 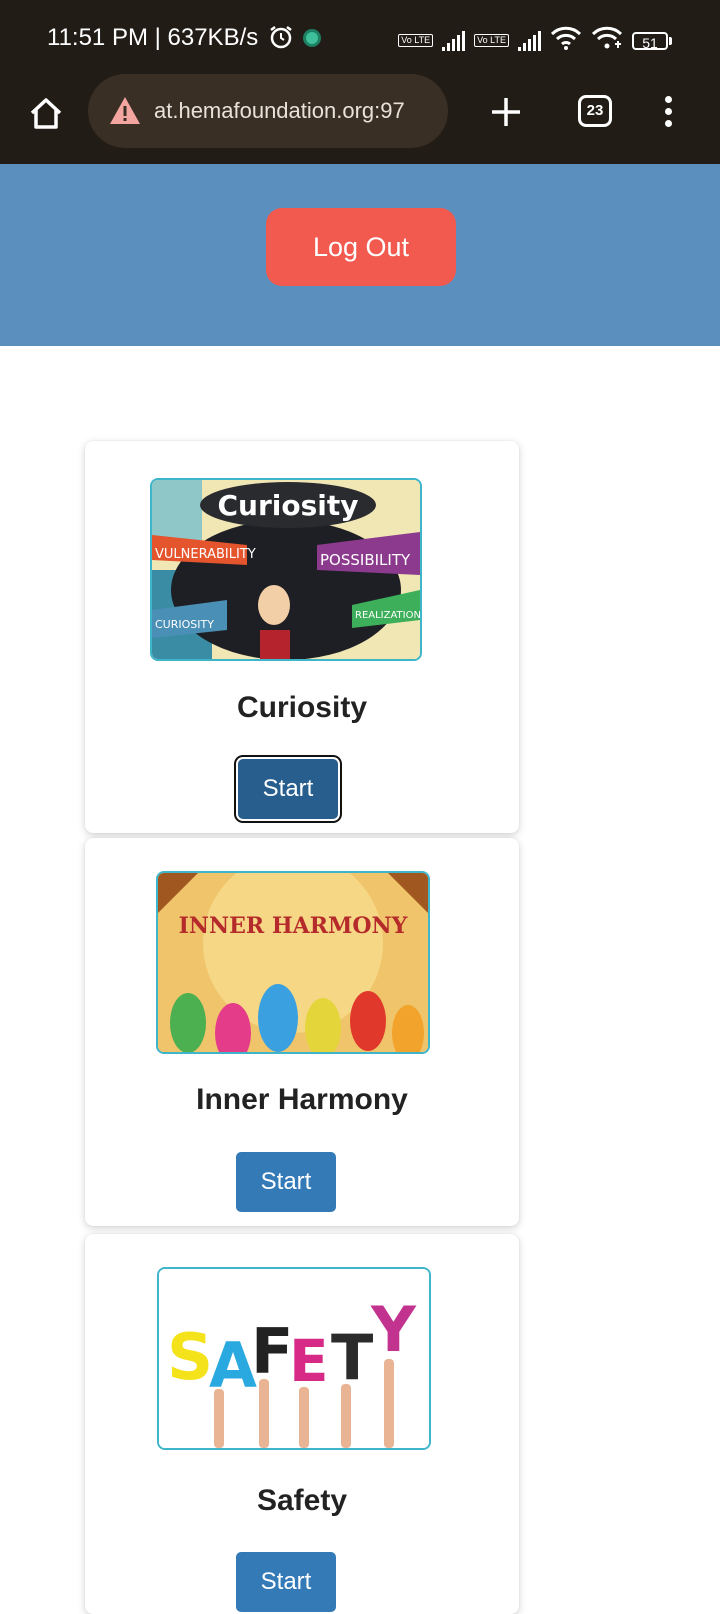 What do you see at coordinates (566, 40) in the screenshot?
I see `wifi-icon` at bounding box center [566, 40].